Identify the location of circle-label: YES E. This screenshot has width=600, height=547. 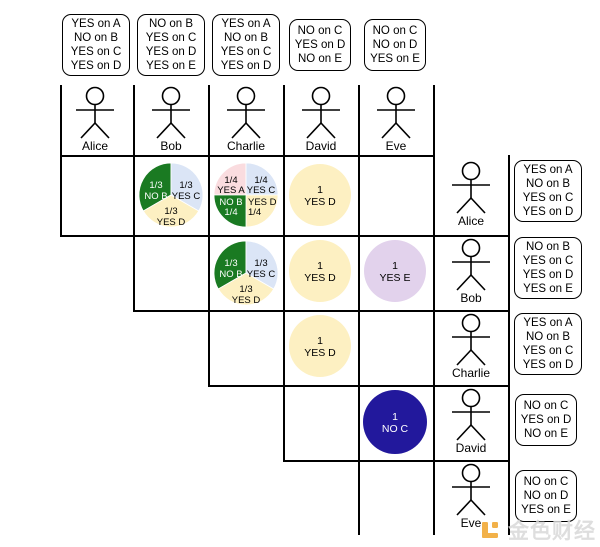
(395, 278).